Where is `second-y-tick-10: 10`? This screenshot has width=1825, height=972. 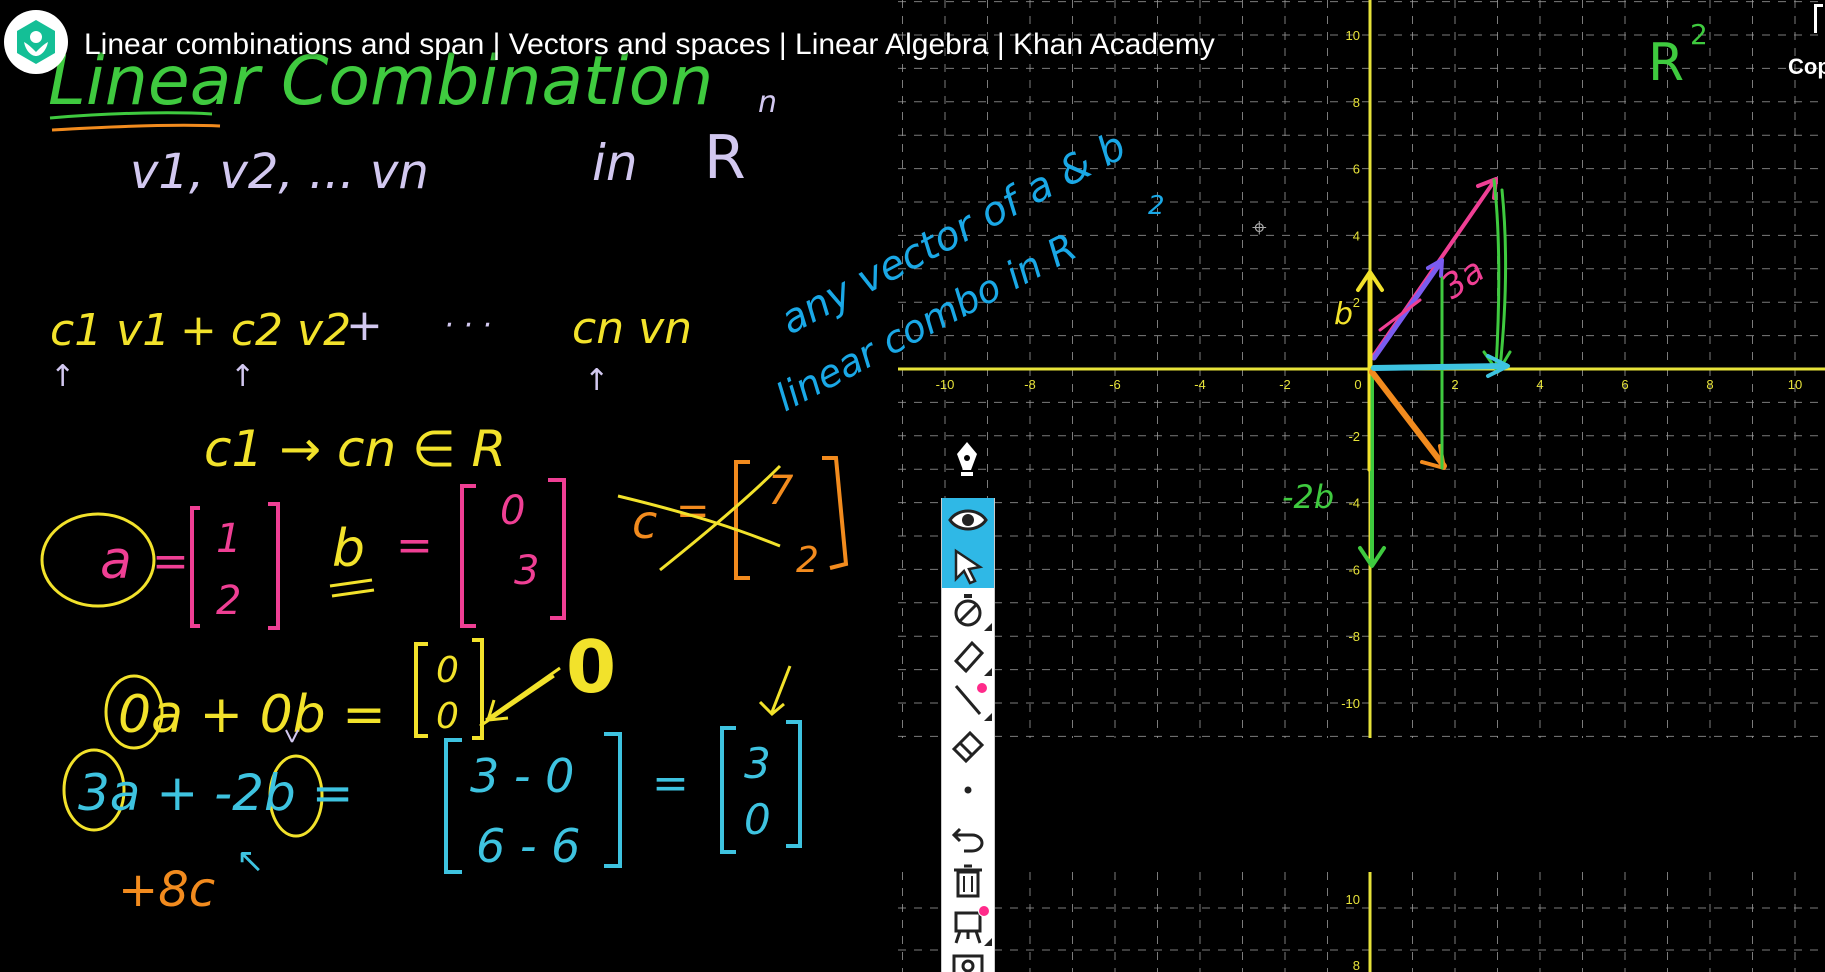
second-y-tick-10: 10 is located at coordinates (1353, 899).